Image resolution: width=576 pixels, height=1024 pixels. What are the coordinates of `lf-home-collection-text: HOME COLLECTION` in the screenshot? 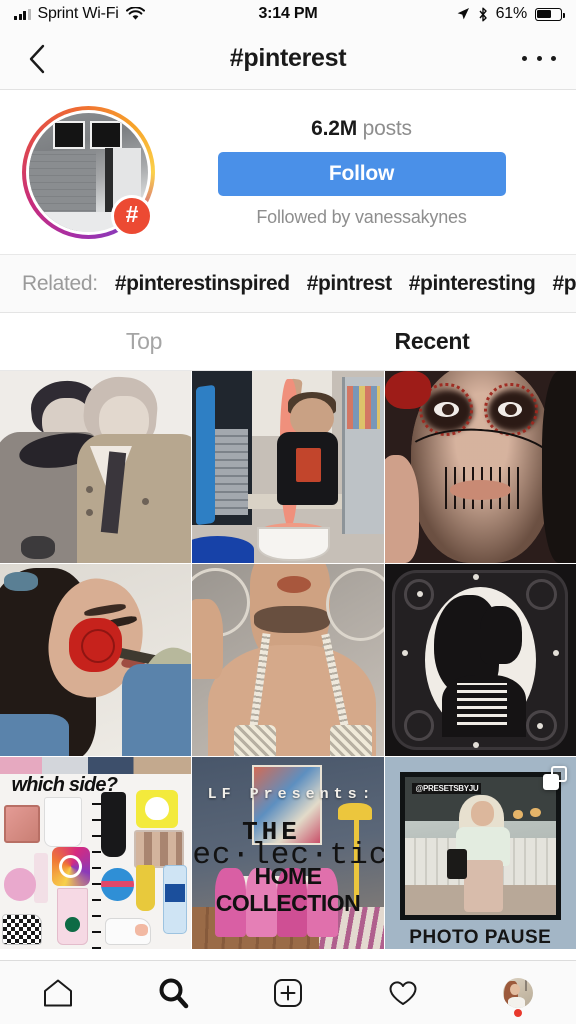 It's located at (288, 889).